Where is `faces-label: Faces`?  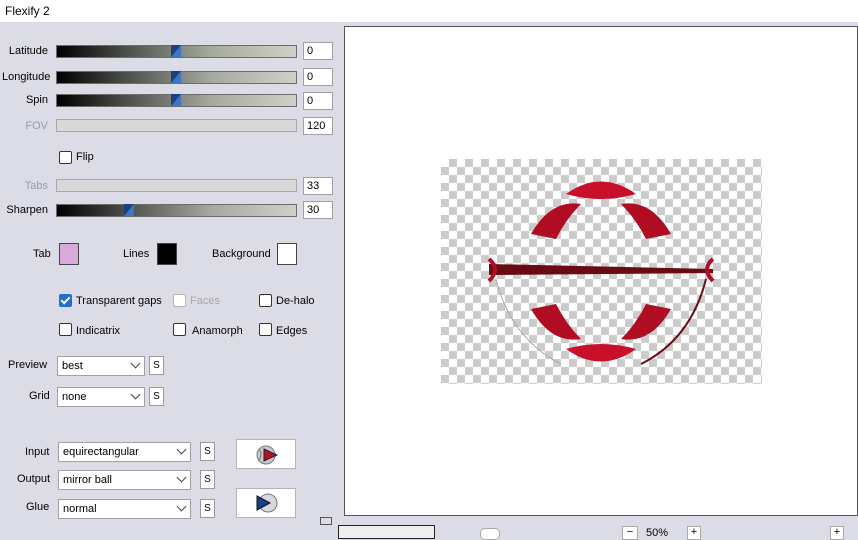 faces-label: Faces is located at coordinates (205, 301).